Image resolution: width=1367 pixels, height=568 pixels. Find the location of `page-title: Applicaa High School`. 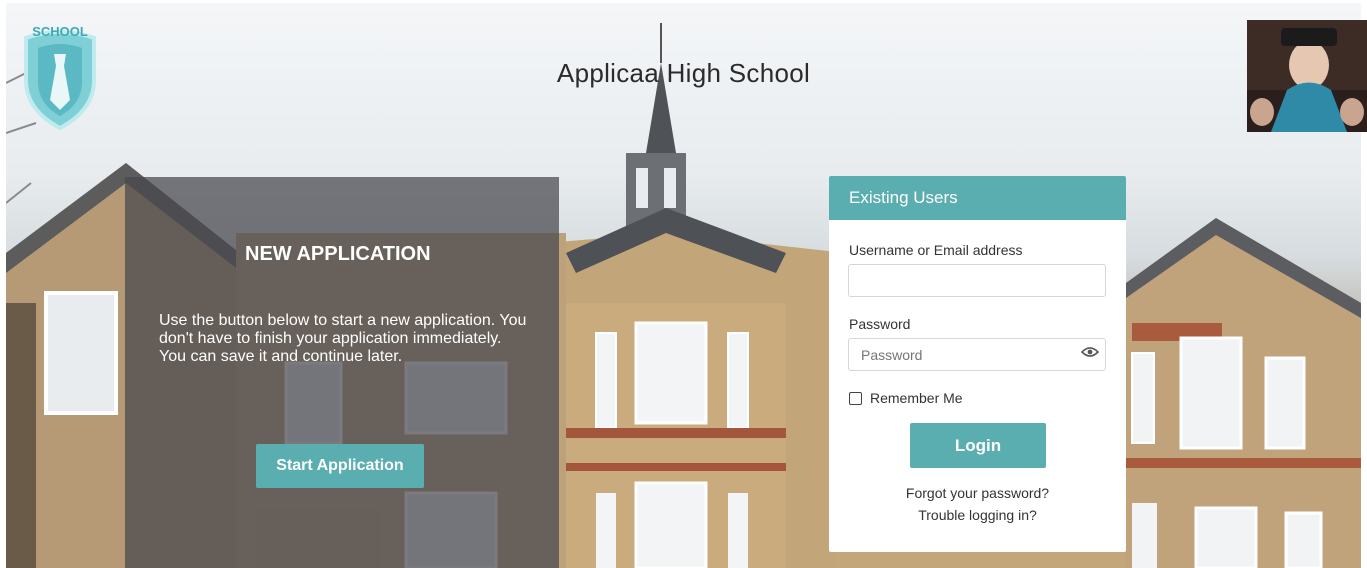

page-title: Applicaa High School is located at coordinates (683, 73).